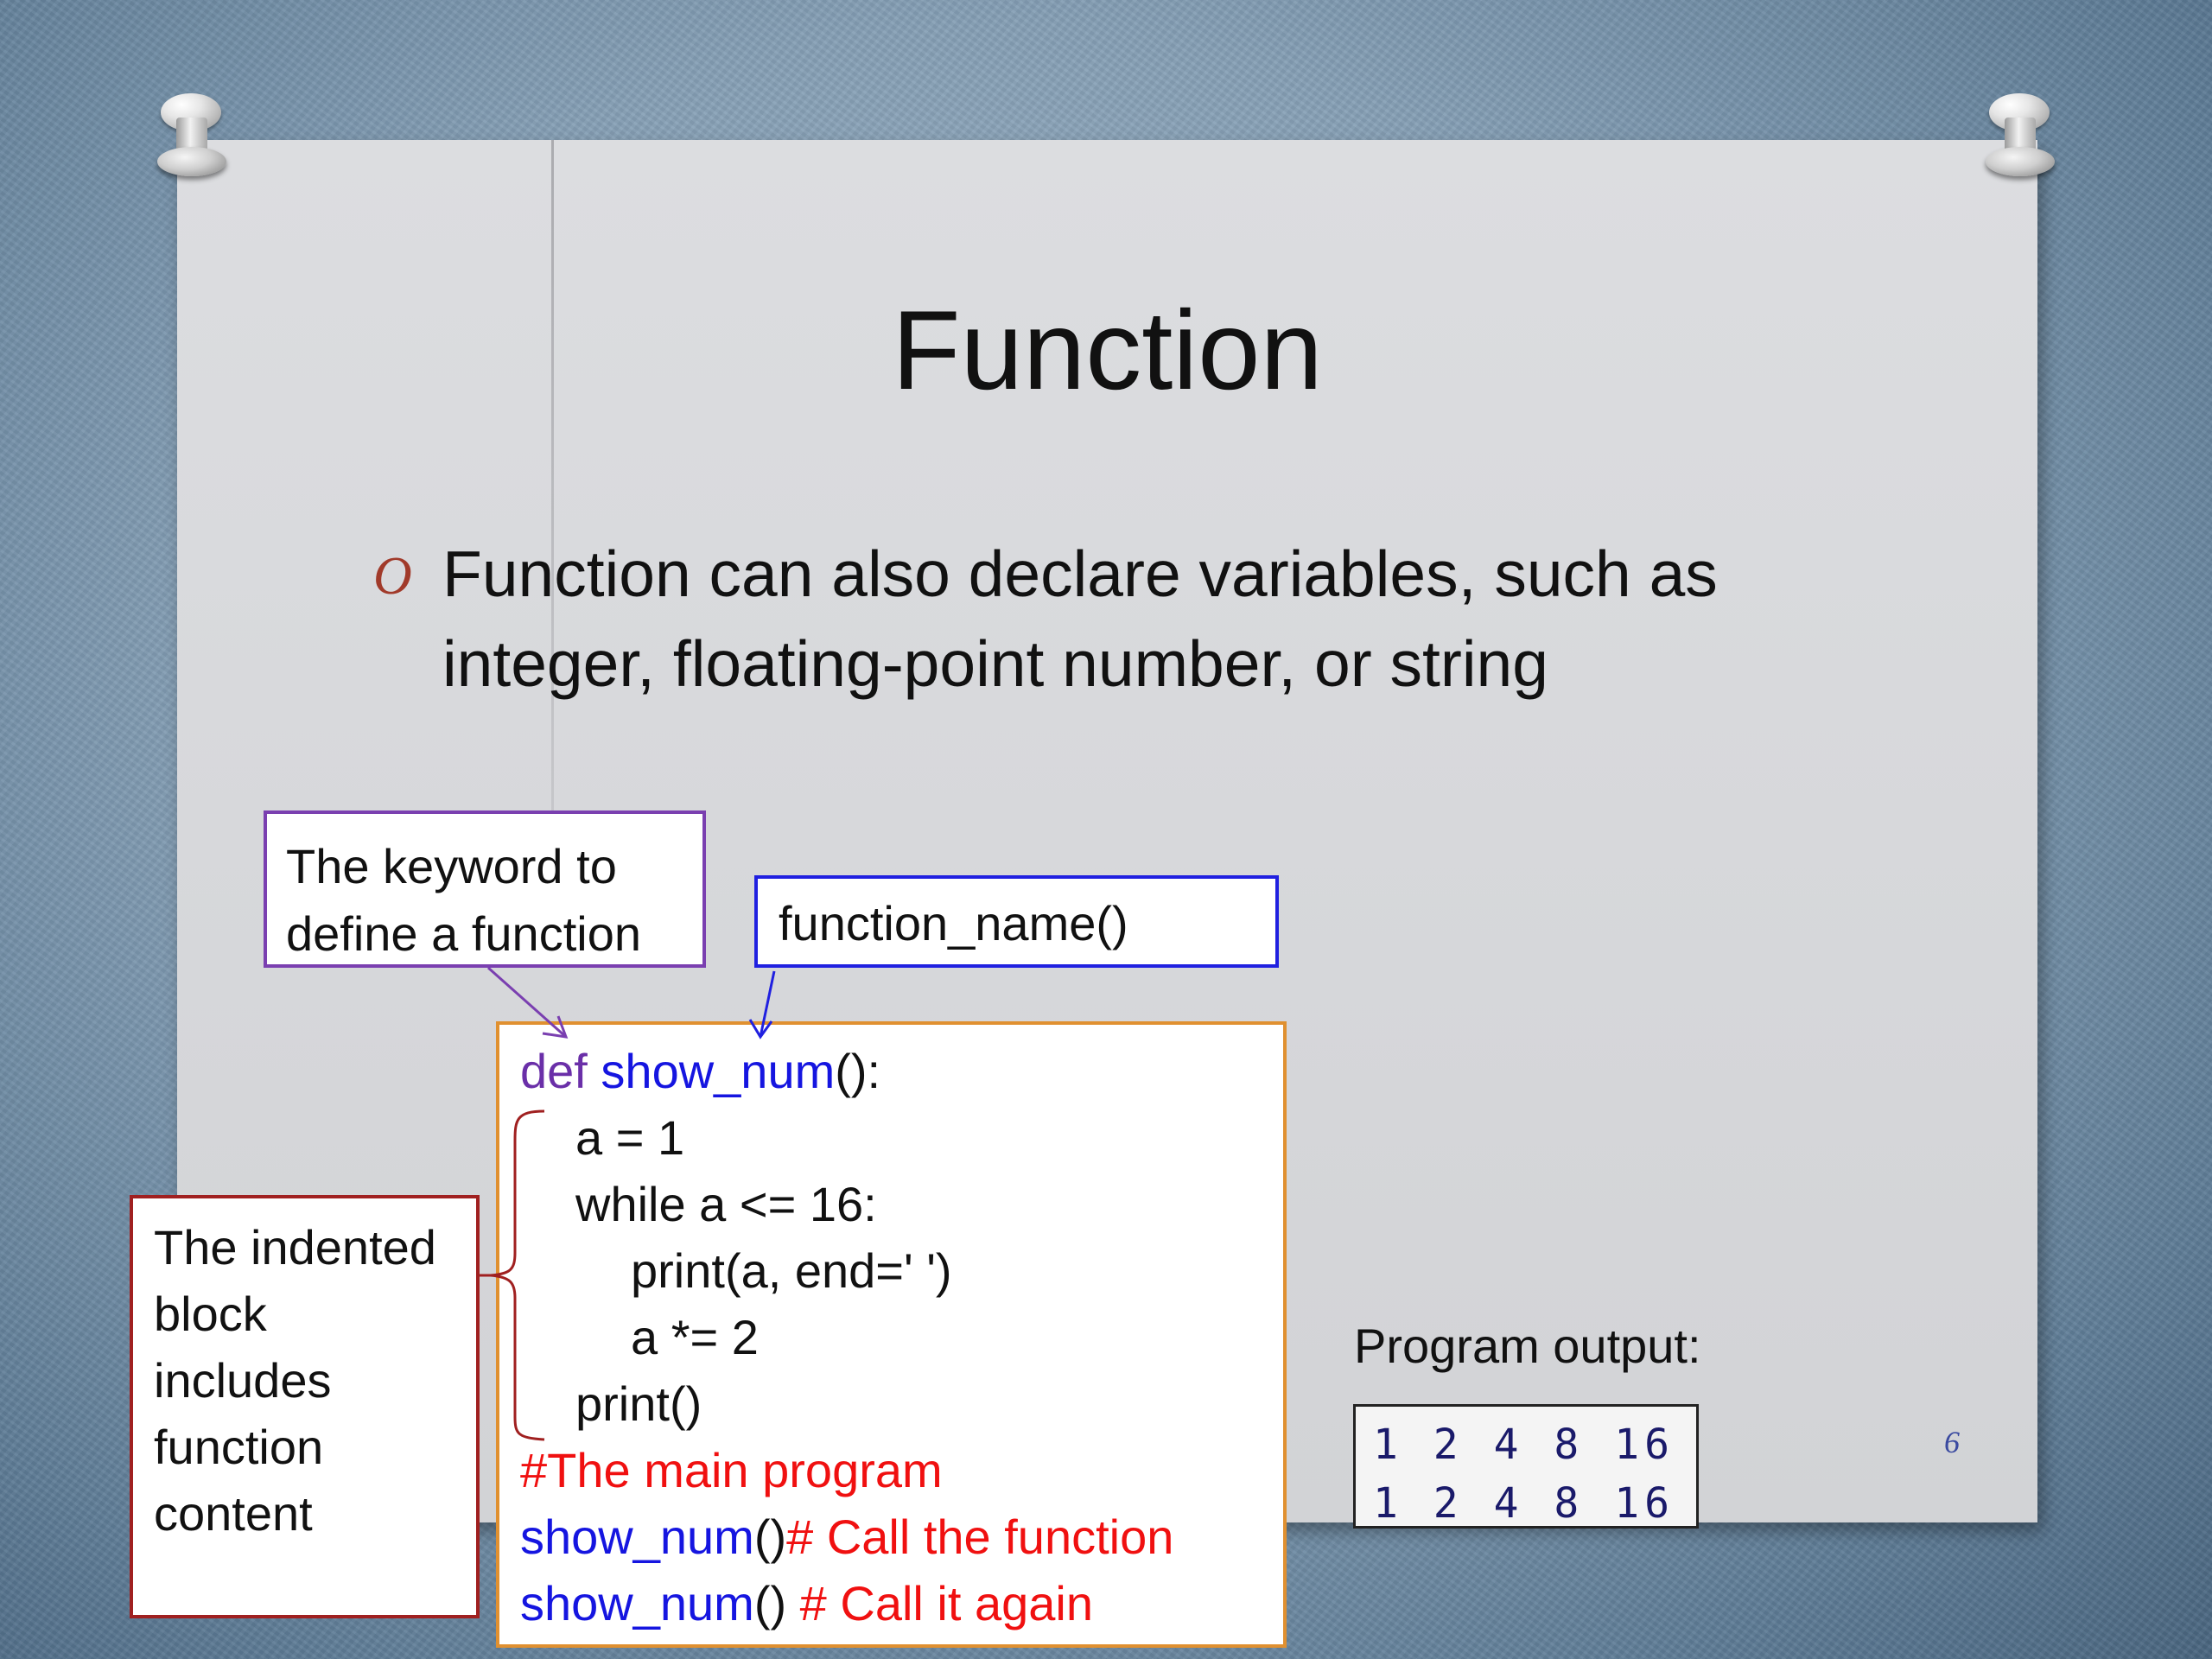 This screenshot has width=2212, height=1659. Describe the element at coordinates (512, 1275) in the screenshot. I see `indent-brace-icon` at that location.